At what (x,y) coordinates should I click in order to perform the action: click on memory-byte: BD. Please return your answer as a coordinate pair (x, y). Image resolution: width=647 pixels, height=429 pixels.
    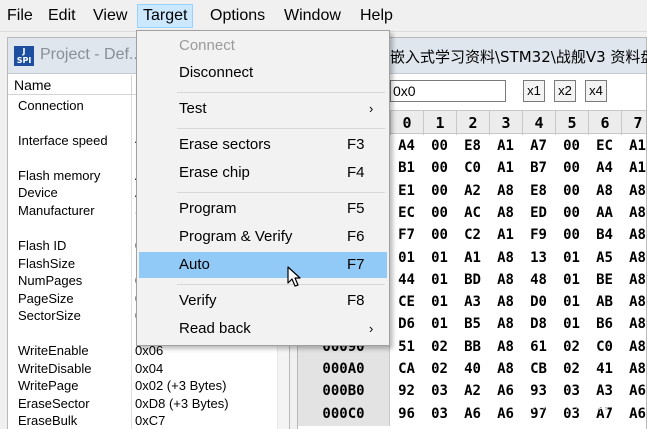
    Looking at the image, I should click on (472, 280).